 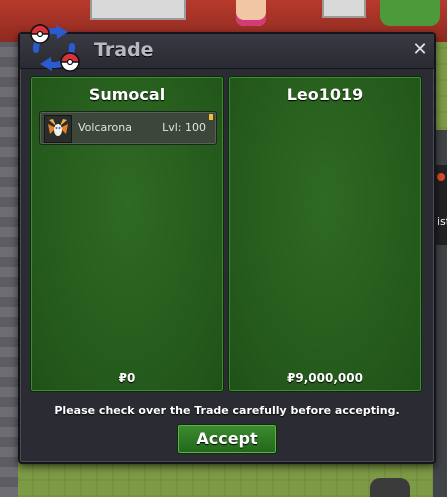 I want to click on title-bar: Trade ✕, so click(x=227, y=51).